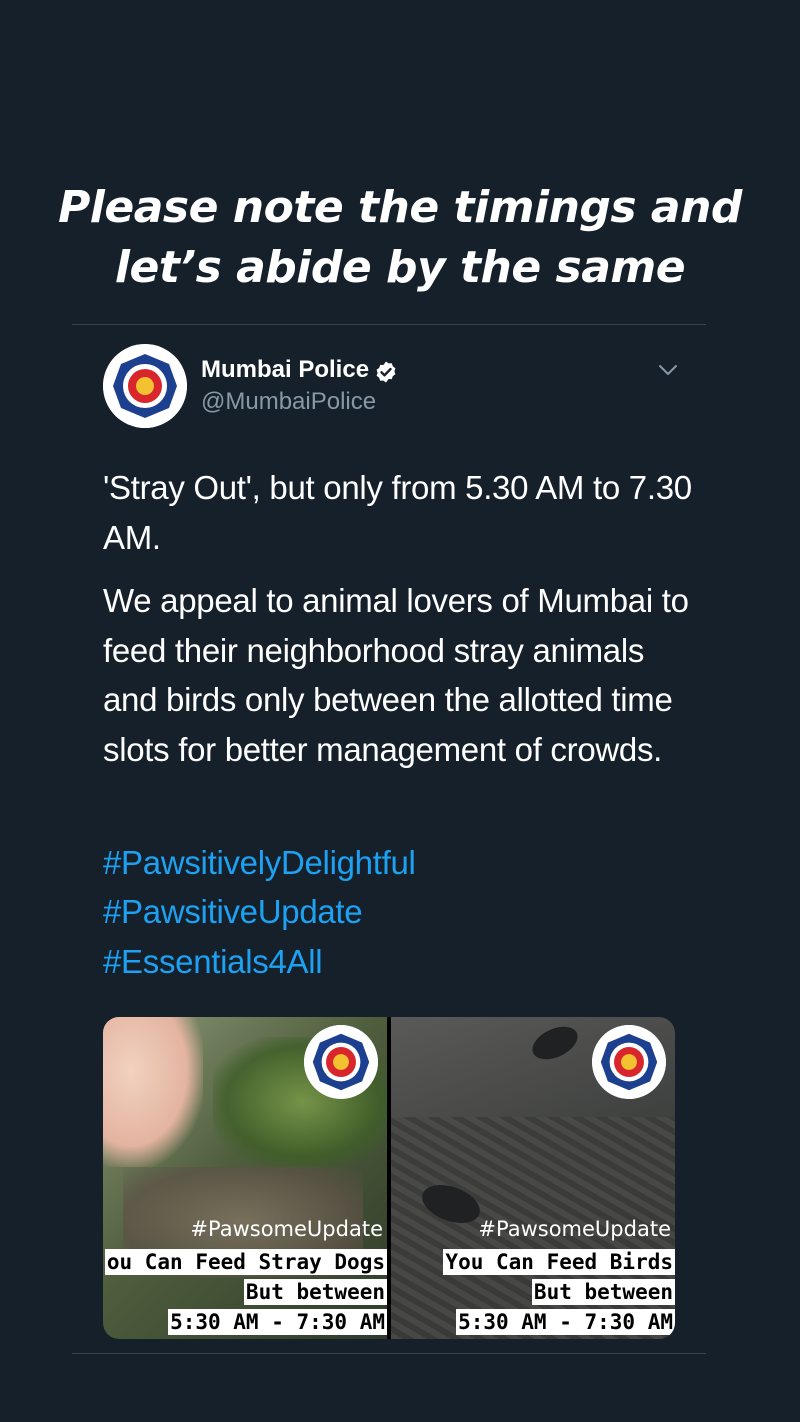 This screenshot has height=1422, width=800. What do you see at coordinates (555, 1043) in the screenshot?
I see `image-bird` at bounding box center [555, 1043].